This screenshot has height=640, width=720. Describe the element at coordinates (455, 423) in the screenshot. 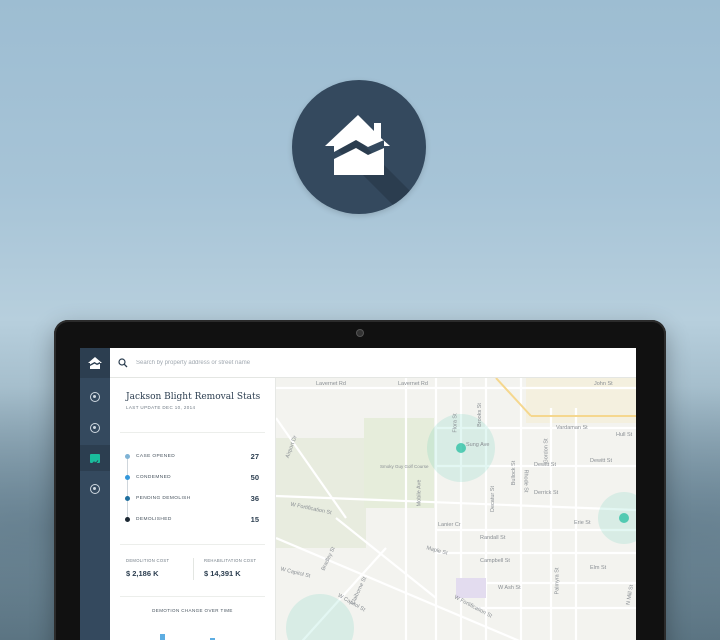

I see `street-label: Flora St` at that location.